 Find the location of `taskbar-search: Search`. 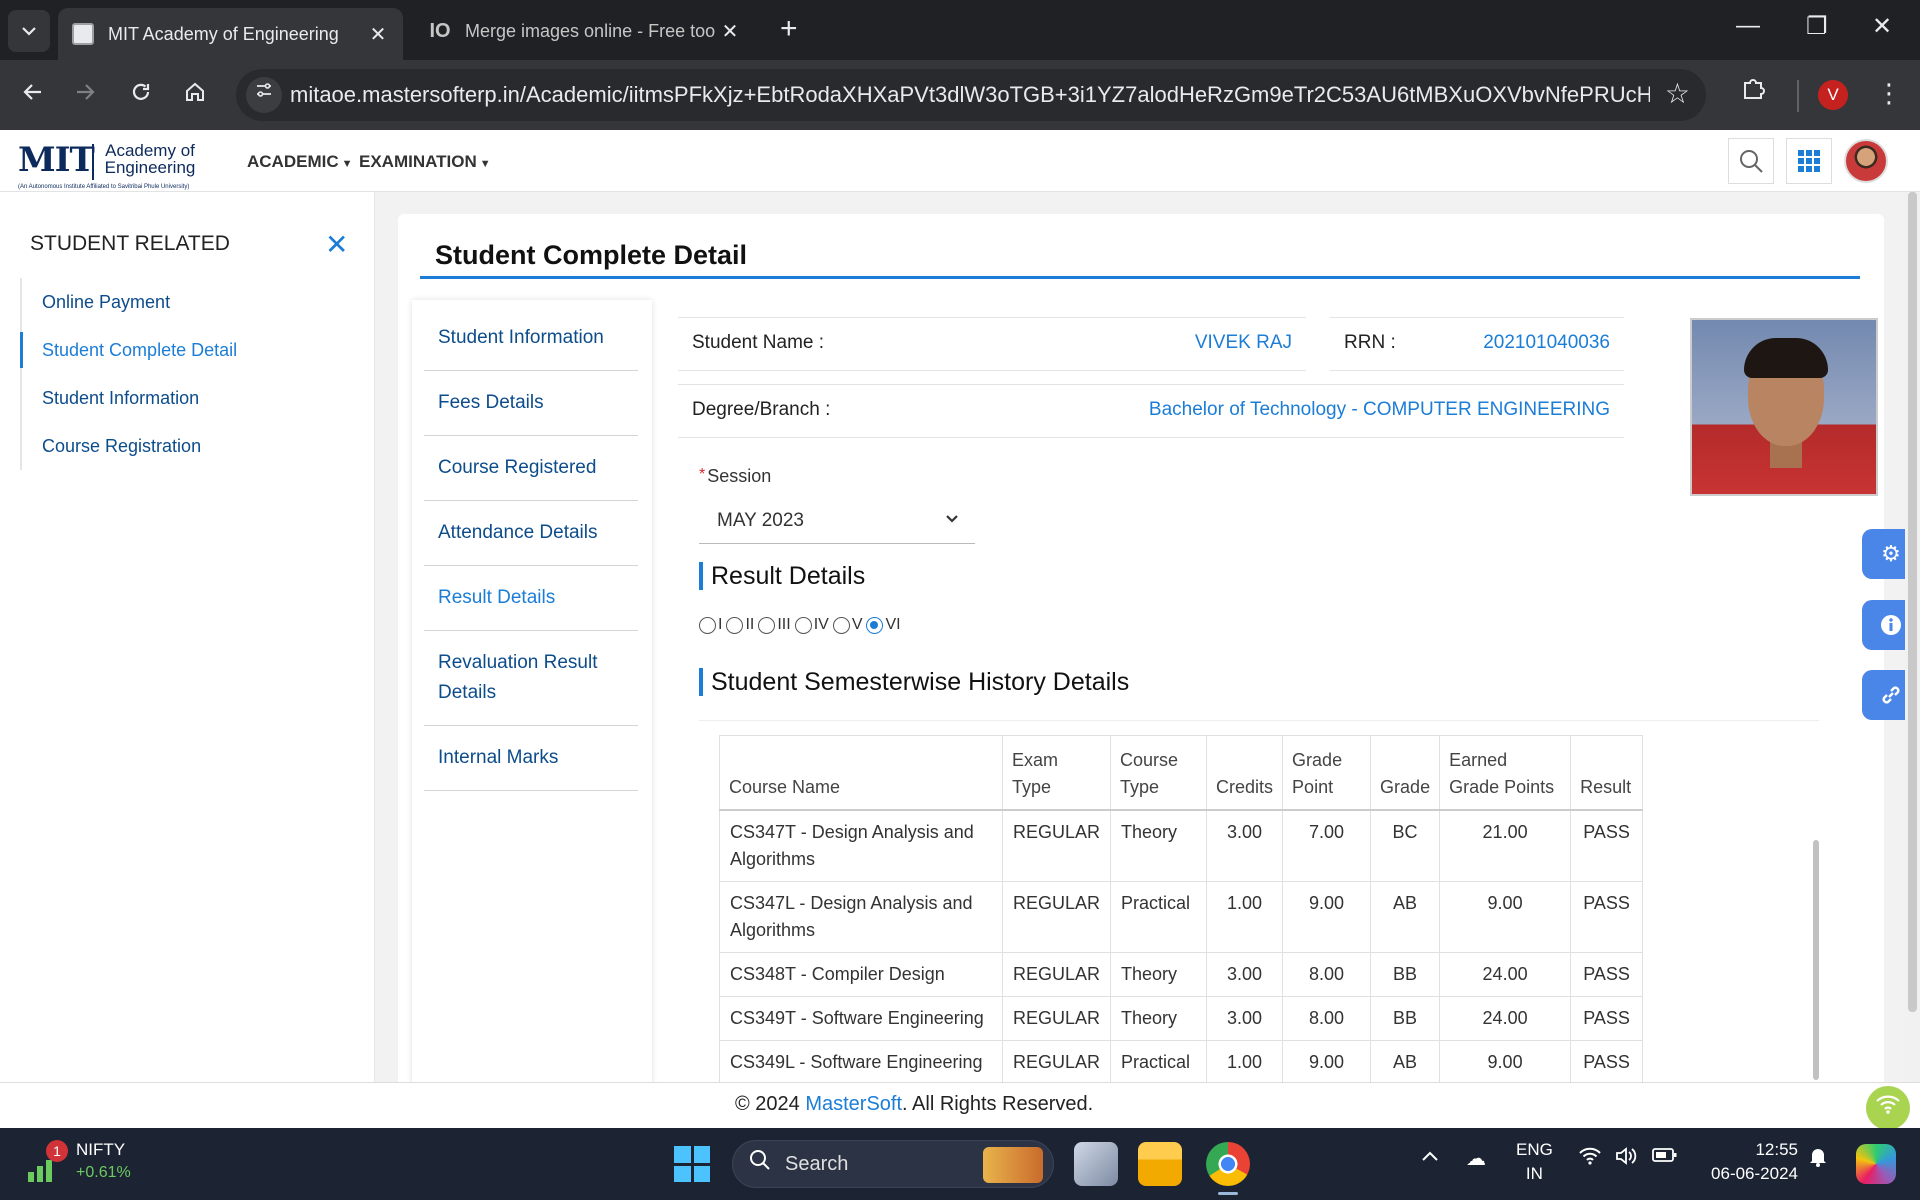

taskbar-search: Search is located at coordinates (893, 1164).